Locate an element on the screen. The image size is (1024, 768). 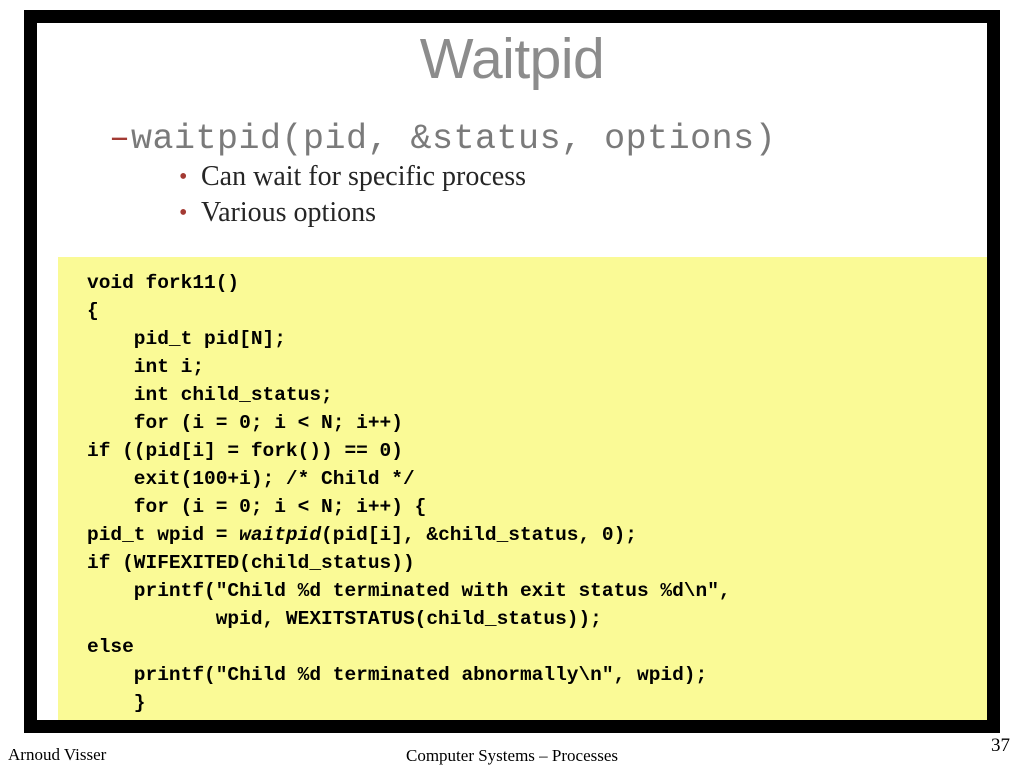
code-line: wpid, WEXITSTATUS(child_status)); is located at coordinates (537, 619).